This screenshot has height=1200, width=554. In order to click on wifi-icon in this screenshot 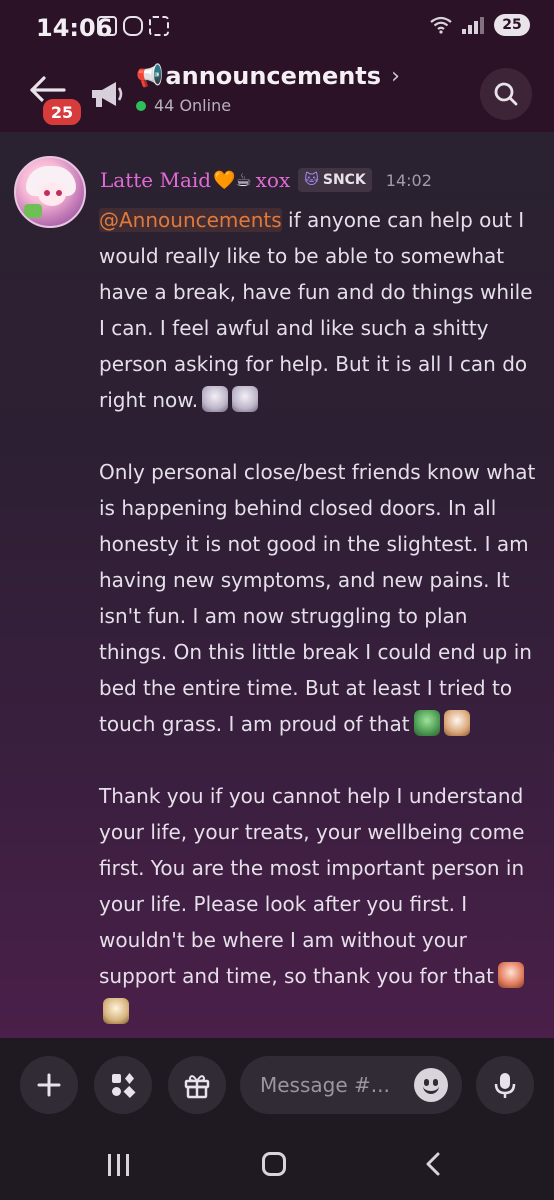, I will do `click(441, 25)`.